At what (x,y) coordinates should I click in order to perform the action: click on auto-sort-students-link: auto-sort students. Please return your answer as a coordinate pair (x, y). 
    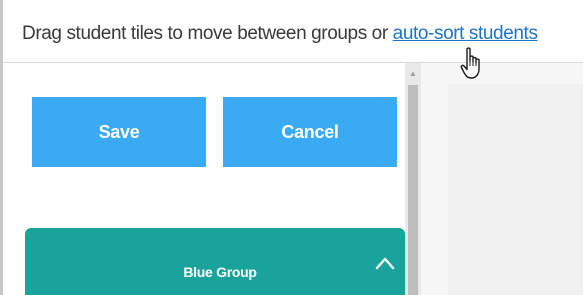
    Looking at the image, I should click on (465, 33).